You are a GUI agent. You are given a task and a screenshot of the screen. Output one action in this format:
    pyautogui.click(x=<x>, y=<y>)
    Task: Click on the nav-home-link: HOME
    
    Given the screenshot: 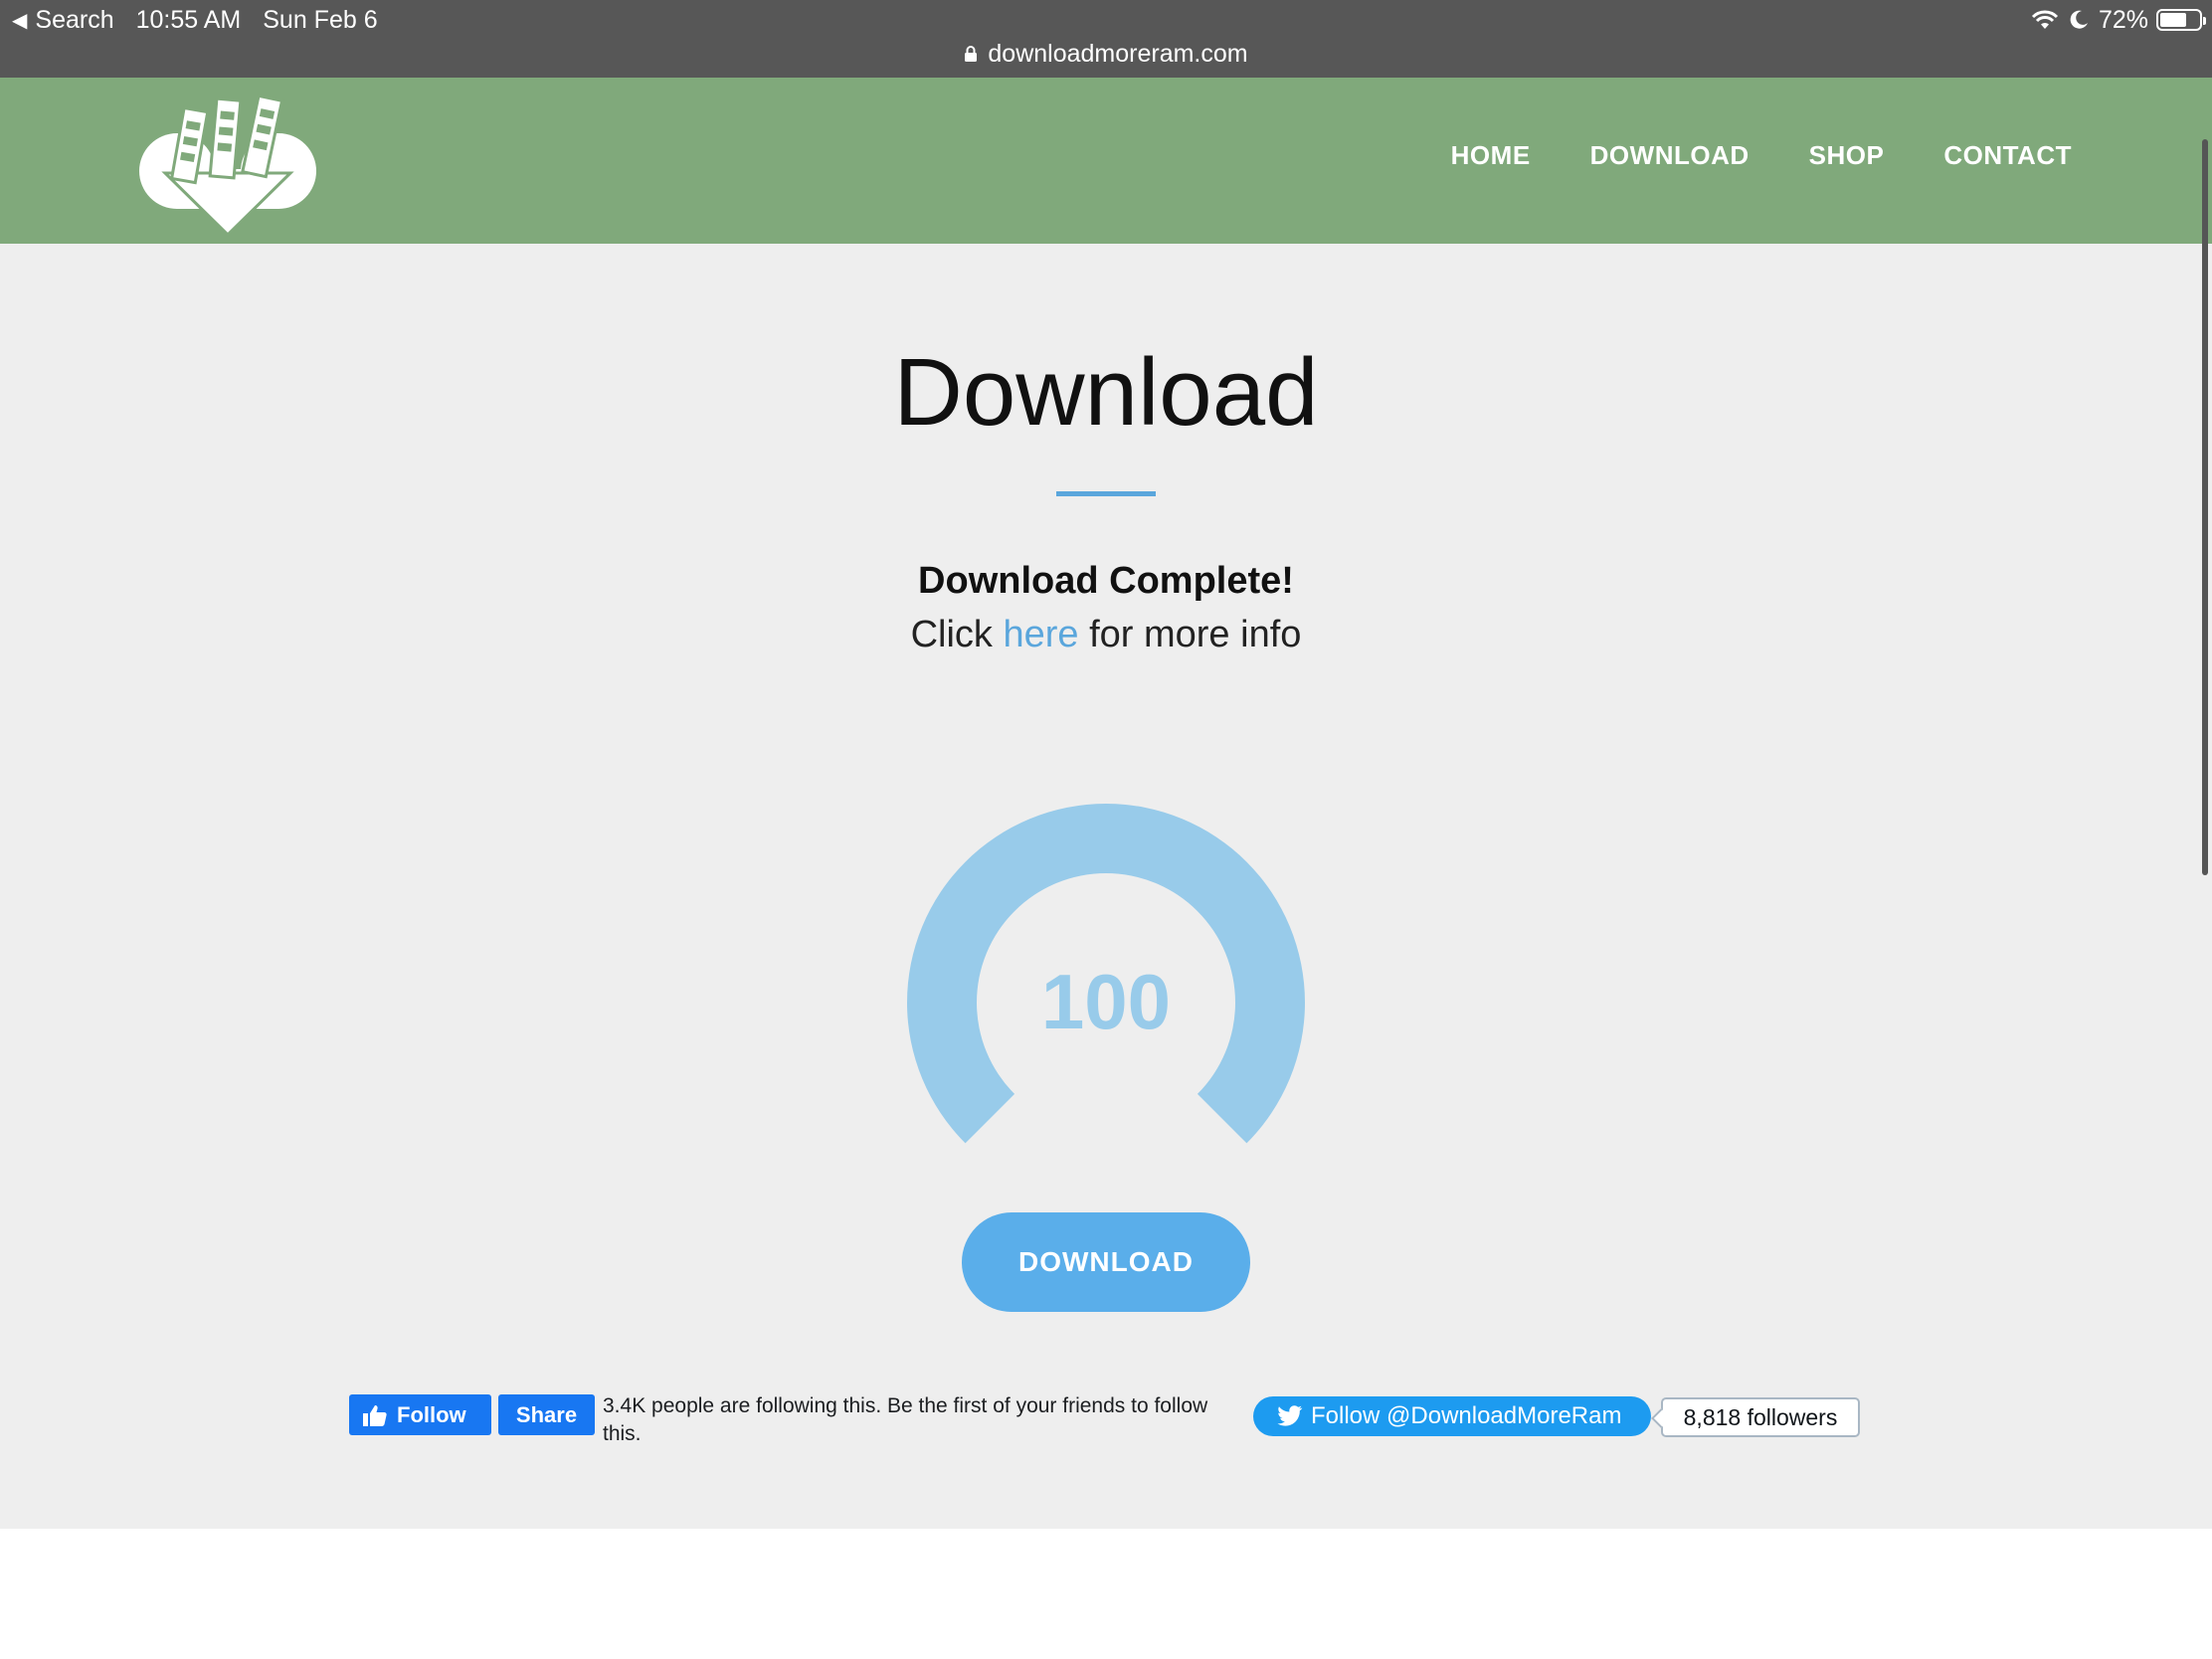 What is the action you would take?
    pyautogui.click(x=1491, y=155)
    